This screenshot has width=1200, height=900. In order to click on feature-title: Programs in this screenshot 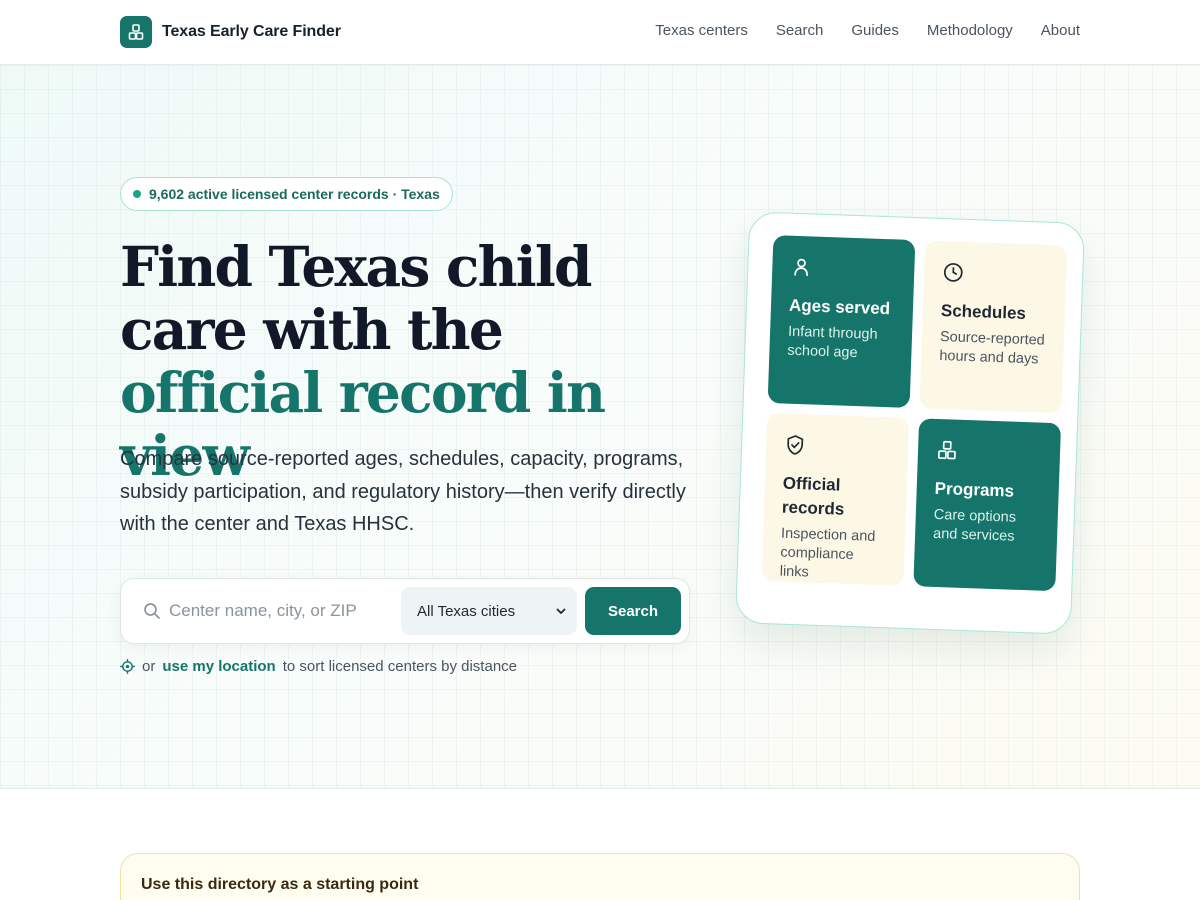, I will do `click(974, 489)`.